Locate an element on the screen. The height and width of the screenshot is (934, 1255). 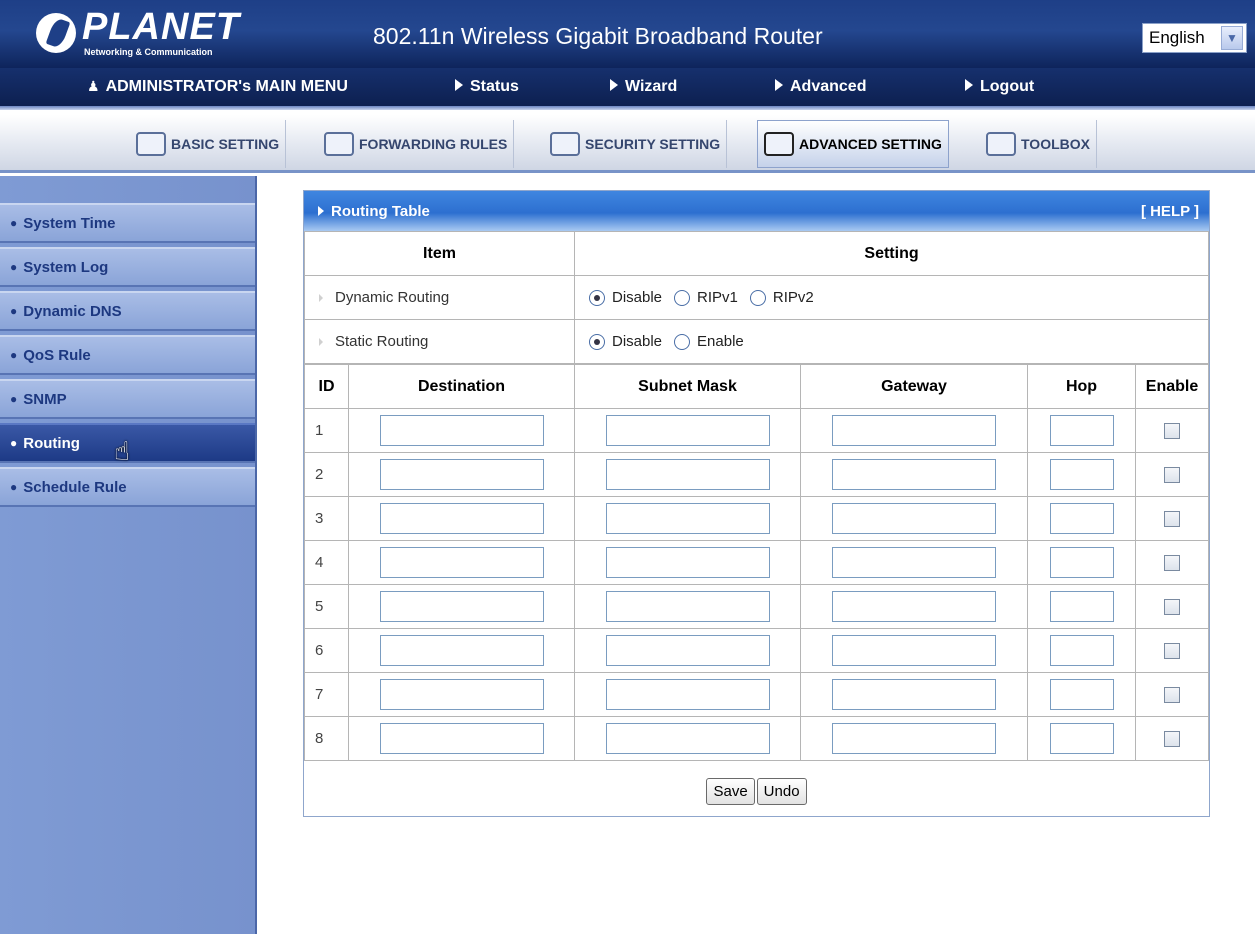
tab-toolbox: TOOLBOX is located at coordinates (1038, 144).